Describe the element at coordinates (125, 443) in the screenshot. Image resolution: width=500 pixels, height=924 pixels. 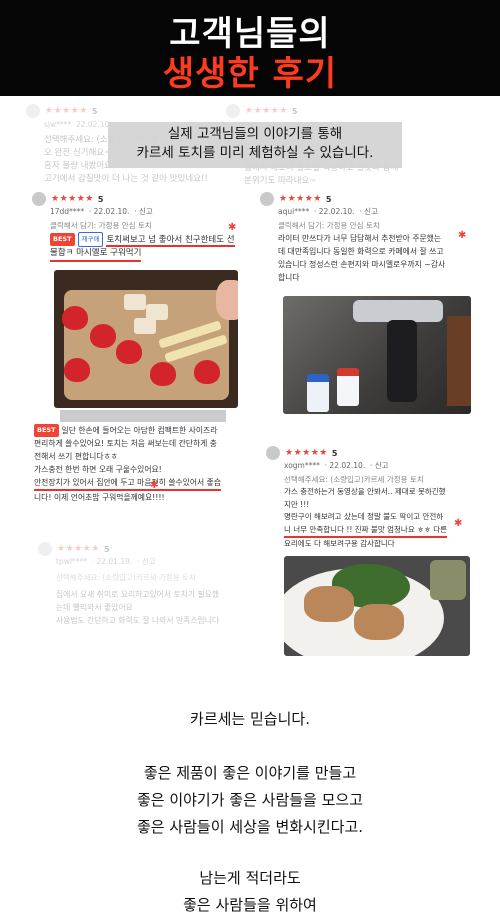
I see `review-line: 편리하게 쓸수있어요! 토치는 처음 써보는데 간단하게 충` at that location.